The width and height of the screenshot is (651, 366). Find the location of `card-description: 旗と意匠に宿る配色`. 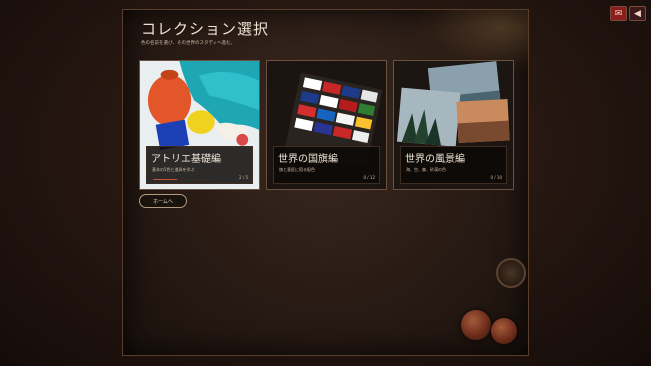

card-description: 旗と意匠に宿る配色 is located at coordinates (297, 169).